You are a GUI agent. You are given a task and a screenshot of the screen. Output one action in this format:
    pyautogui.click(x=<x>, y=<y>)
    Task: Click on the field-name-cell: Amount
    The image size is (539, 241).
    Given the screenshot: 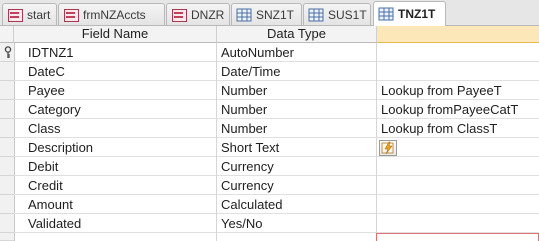 What is the action you would take?
    pyautogui.click(x=115, y=204)
    